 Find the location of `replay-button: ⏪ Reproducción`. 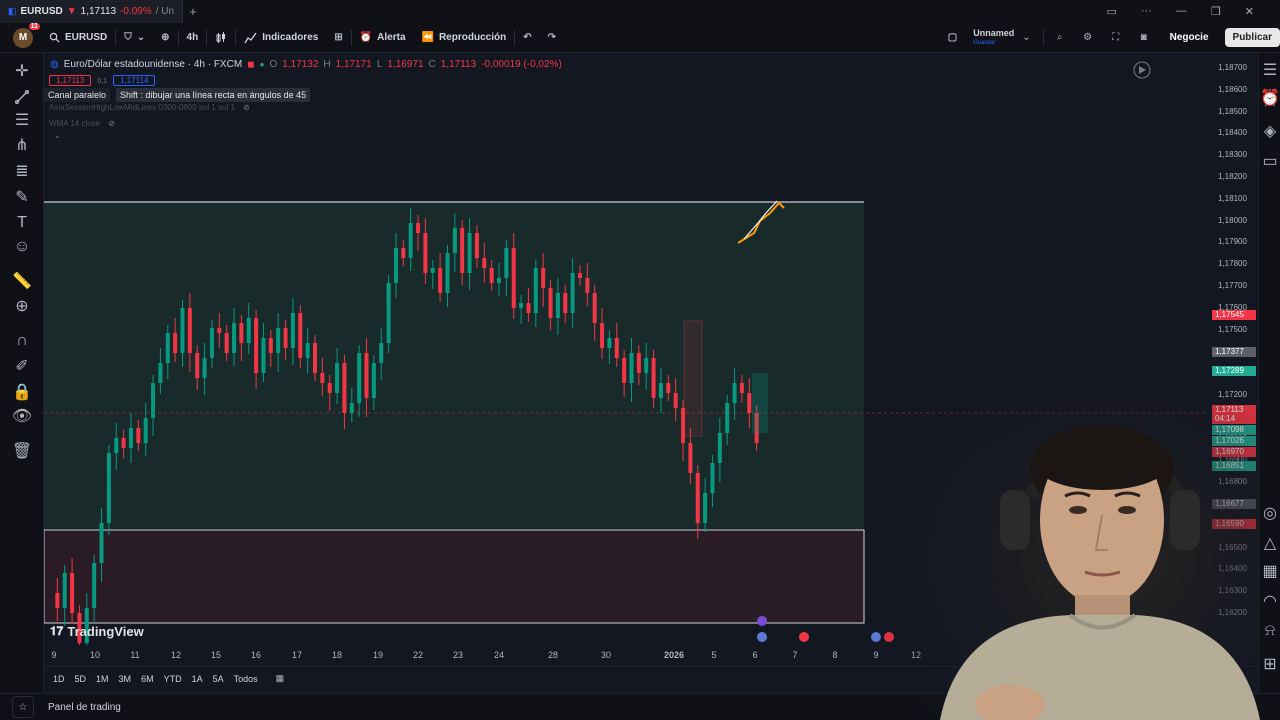

replay-button: ⏪ Reproducción is located at coordinates (464, 38).